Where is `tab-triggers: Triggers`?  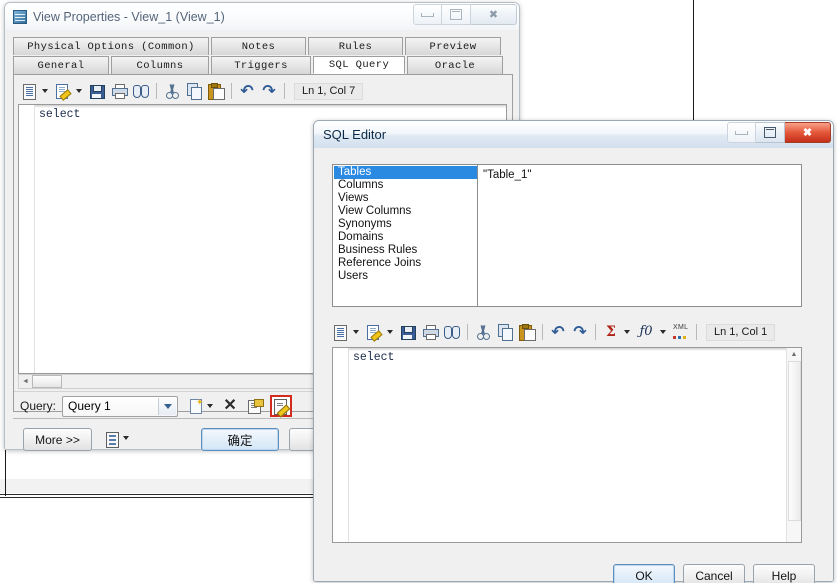
tab-triggers: Triggers is located at coordinates (261, 65).